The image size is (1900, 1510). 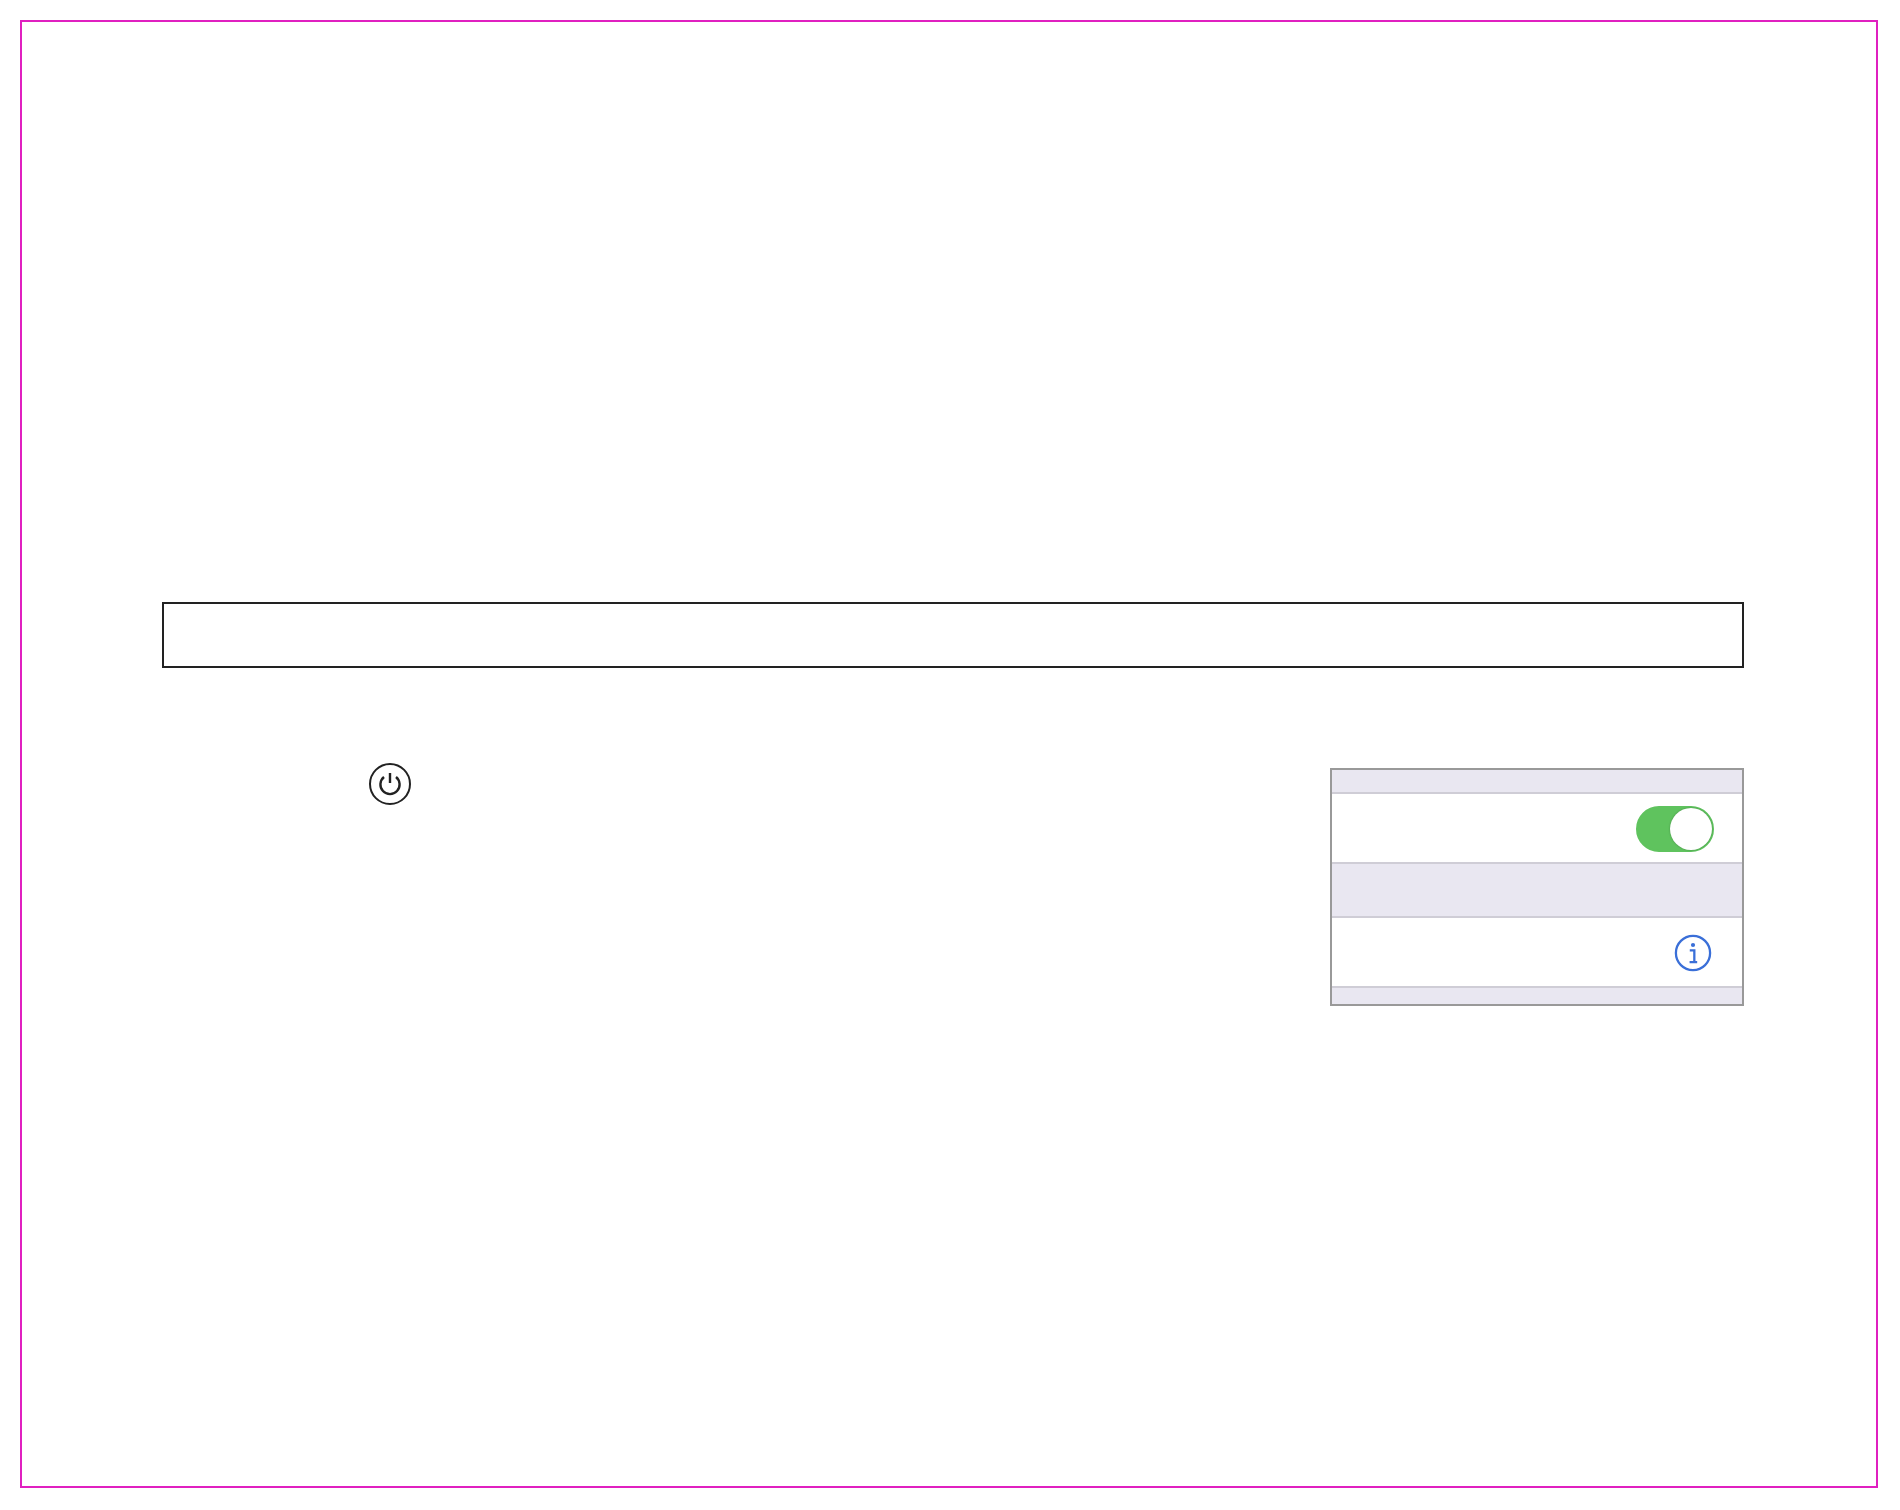 I want to click on info-icon, so click(x=1693, y=952).